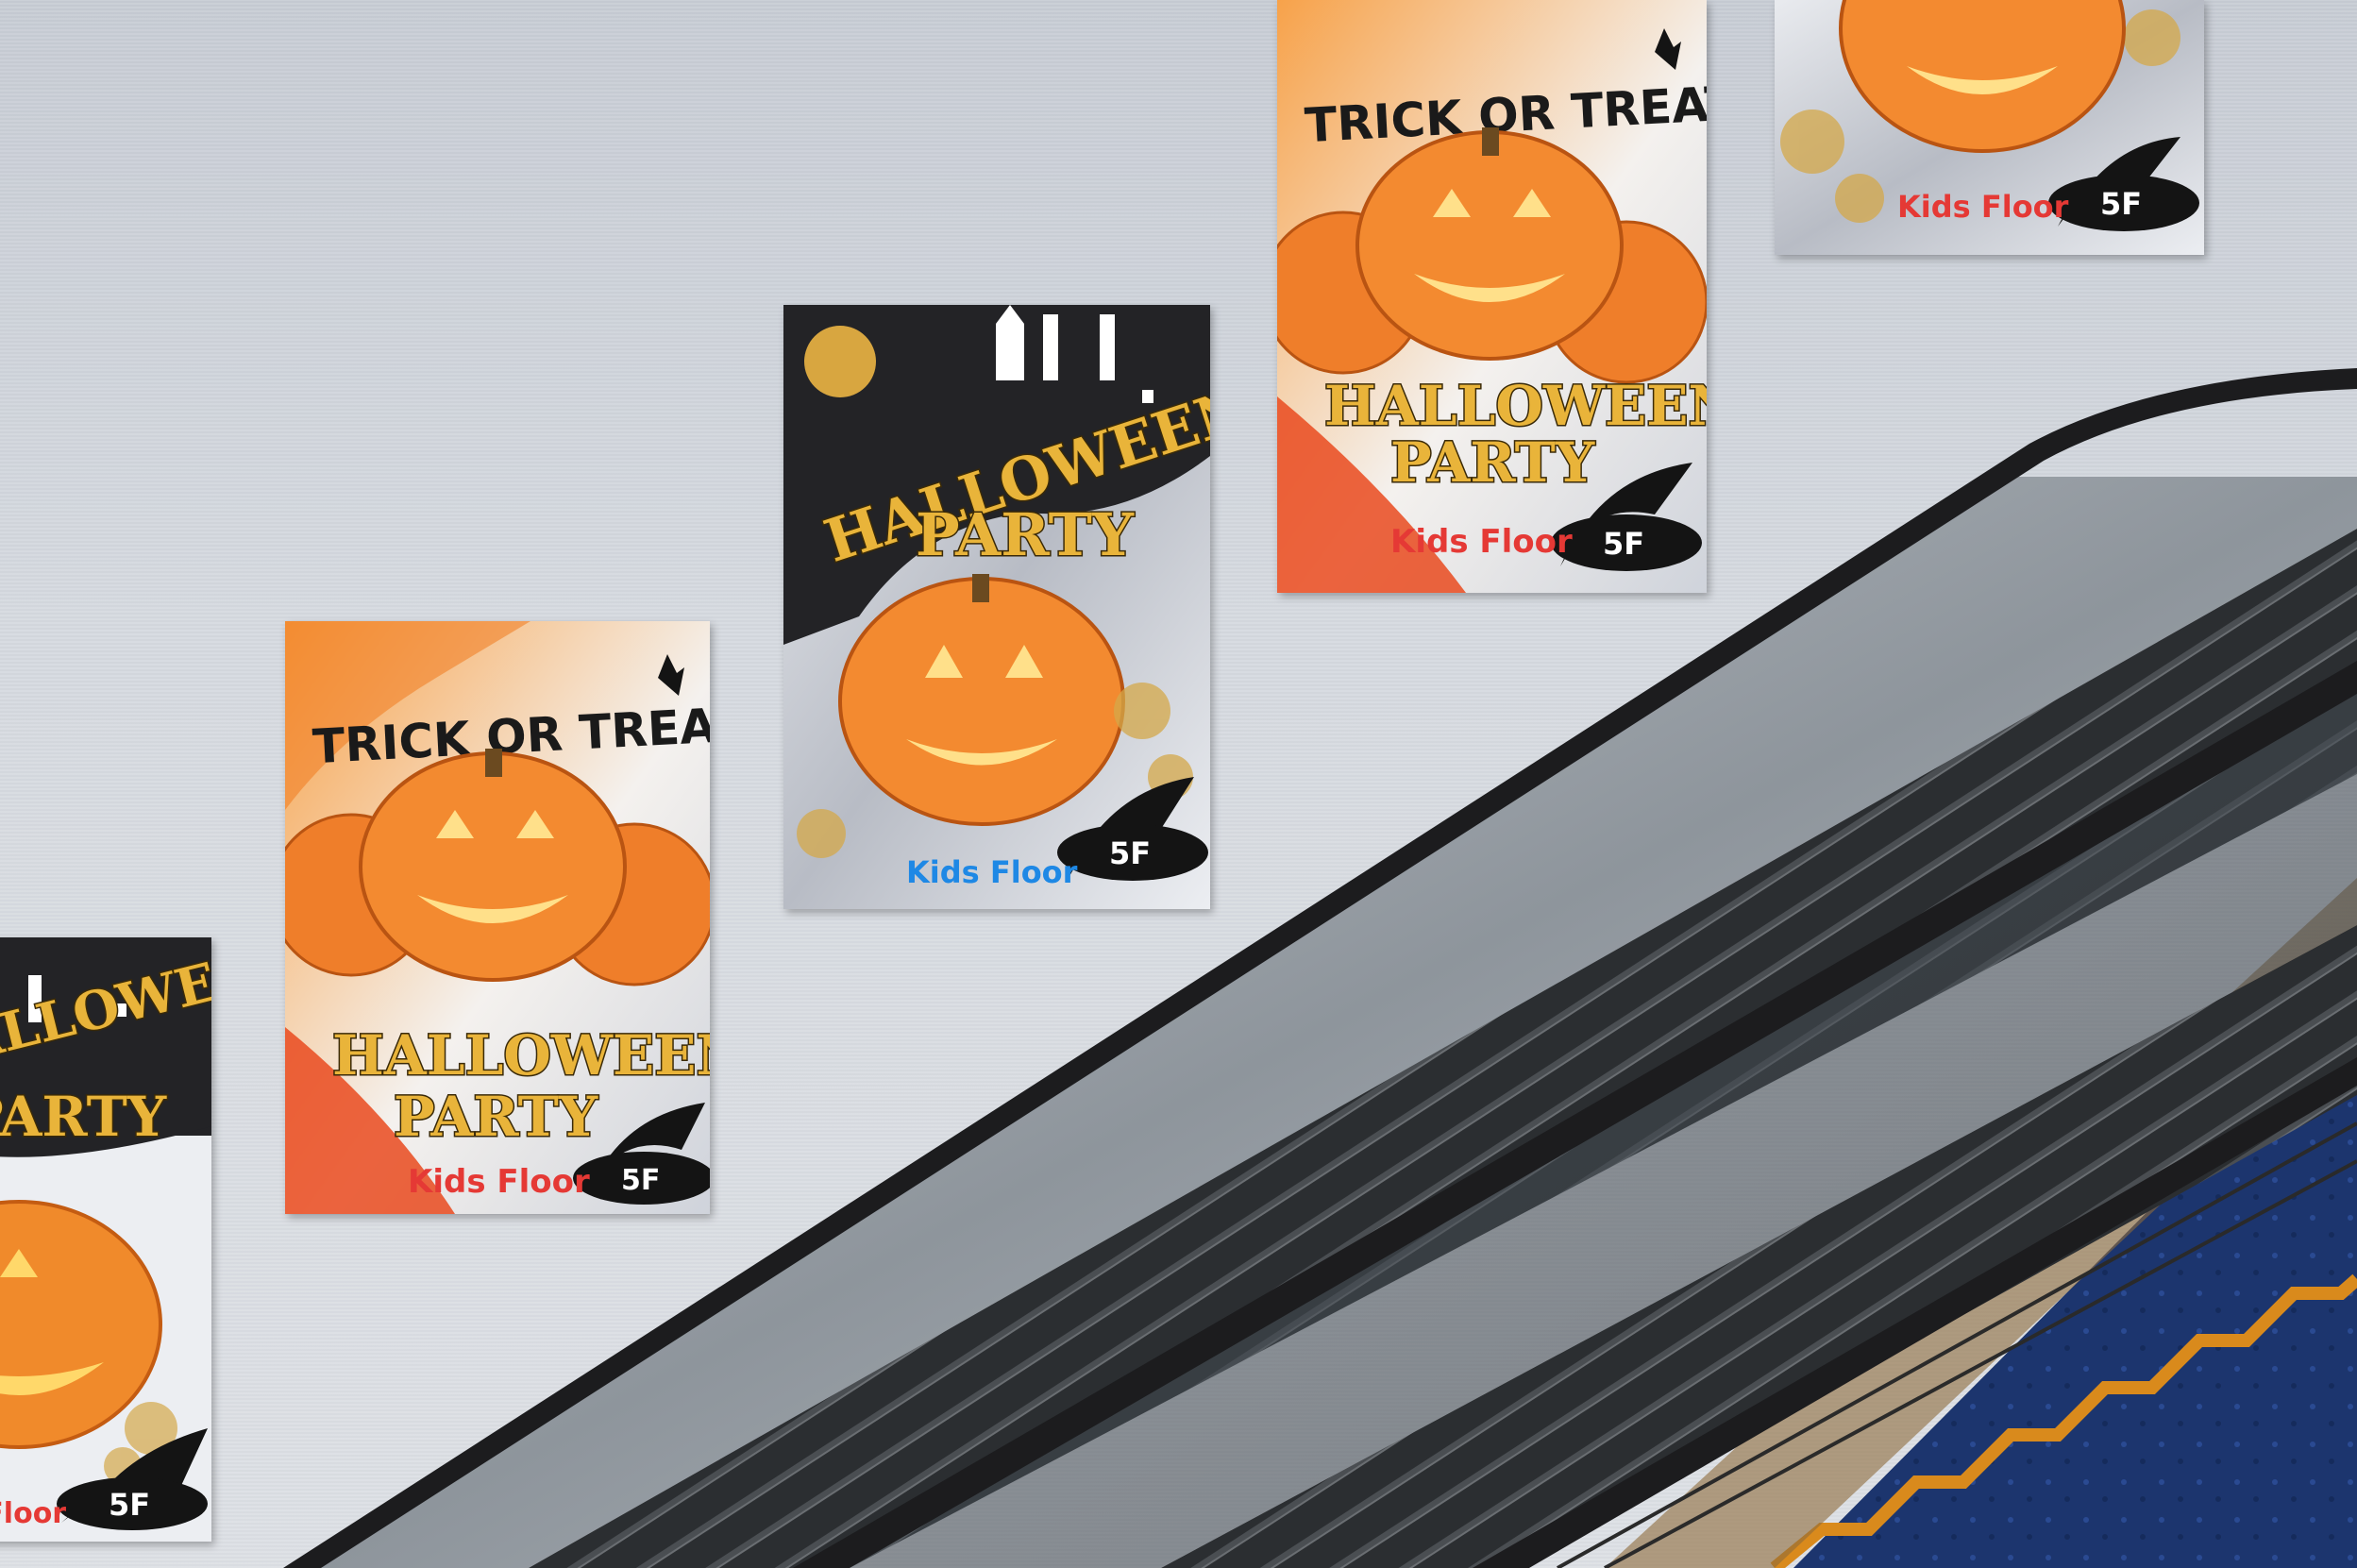  Describe the element at coordinates (1481, 542) in the screenshot. I see `poster-4-brand: Kids Floor` at that location.